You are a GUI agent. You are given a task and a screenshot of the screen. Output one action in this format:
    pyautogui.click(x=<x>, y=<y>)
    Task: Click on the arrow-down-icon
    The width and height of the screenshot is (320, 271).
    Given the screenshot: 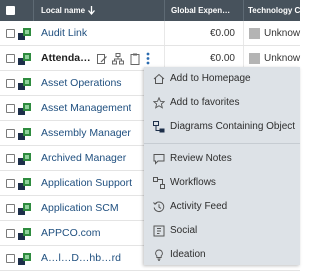 What is the action you would take?
    pyautogui.click(x=91, y=10)
    